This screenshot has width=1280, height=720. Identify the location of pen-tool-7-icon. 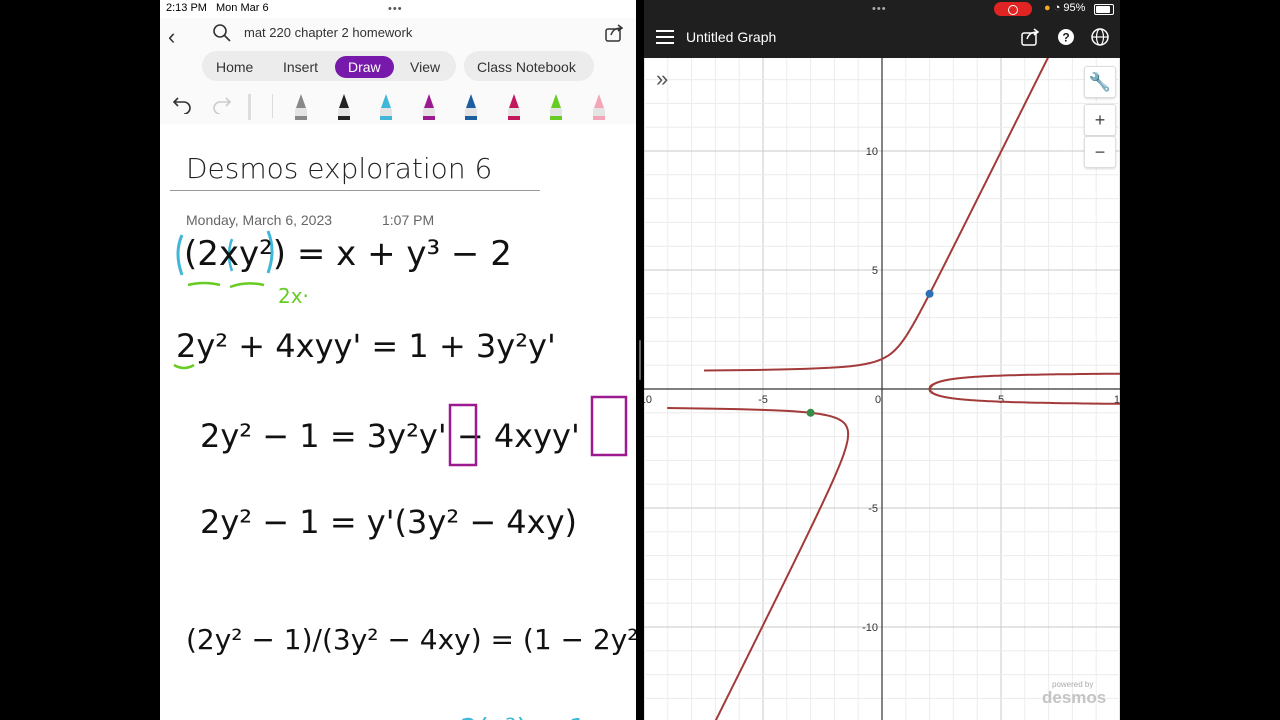
(556, 107).